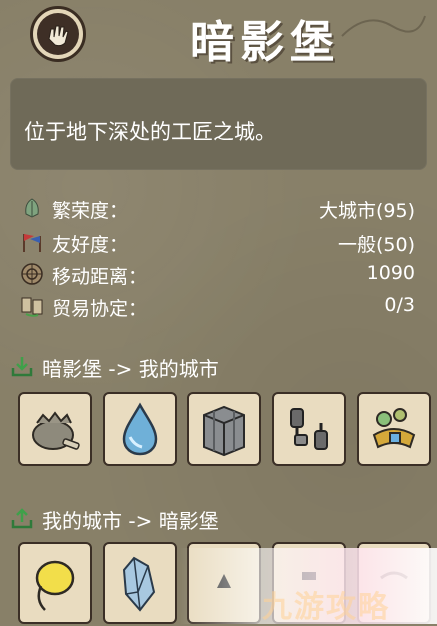 This screenshot has width=437, height=626. Describe the element at coordinates (130, 521) in the screenshot. I see `section-title-text: 我的城市 -> 暗影堡` at that location.